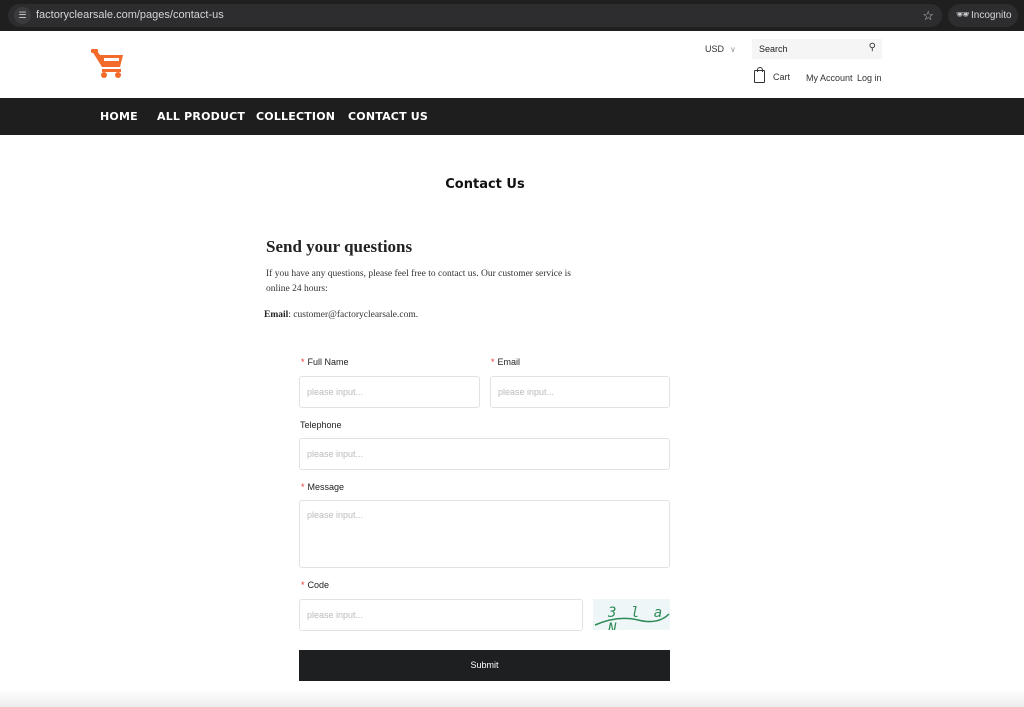 Image resolution: width=1024 pixels, height=707 pixels. I want to click on site-header: USD ∨ Search ⚲ Cart My Account Log in, so click(512, 64).